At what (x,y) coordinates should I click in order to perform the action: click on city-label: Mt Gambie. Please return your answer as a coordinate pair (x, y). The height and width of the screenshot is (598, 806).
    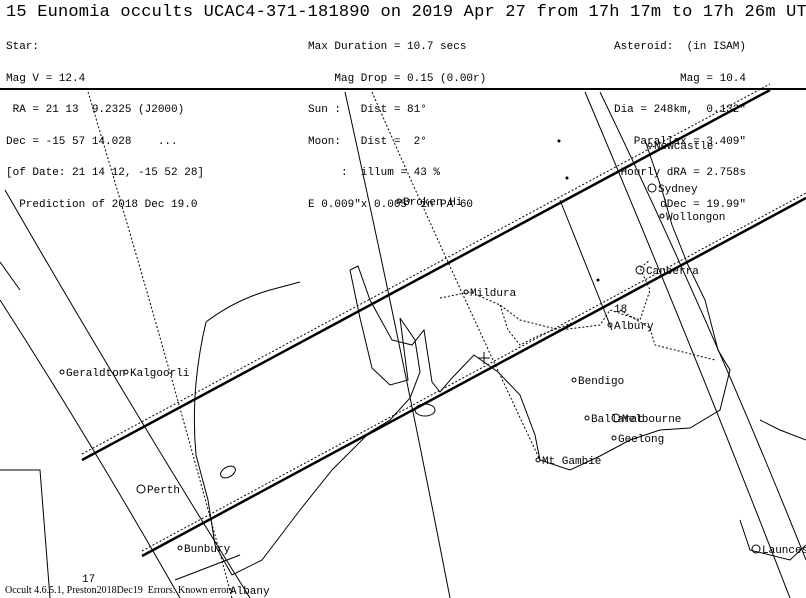
    Looking at the image, I should click on (571, 462).